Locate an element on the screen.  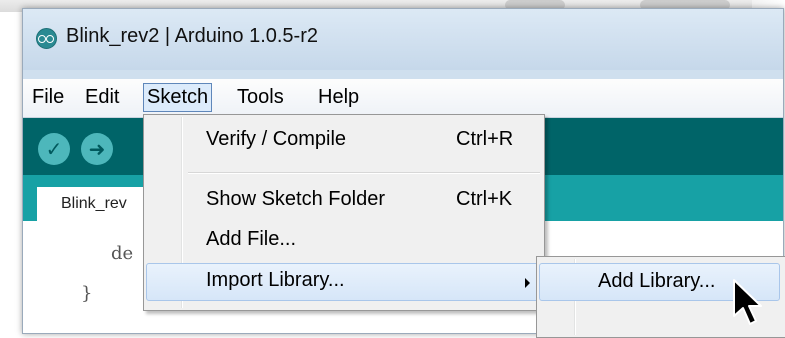
menu-tools: Tools is located at coordinates (260, 97).